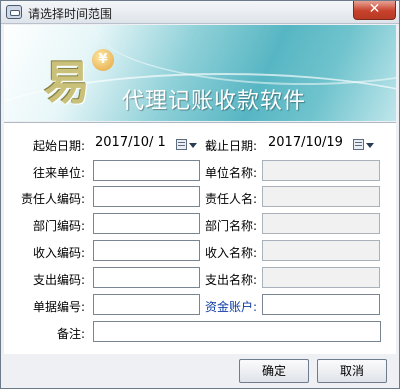  What do you see at coordinates (200, 12) in the screenshot?
I see `title-bar: 请选择时间范围 ✕` at bounding box center [200, 12].